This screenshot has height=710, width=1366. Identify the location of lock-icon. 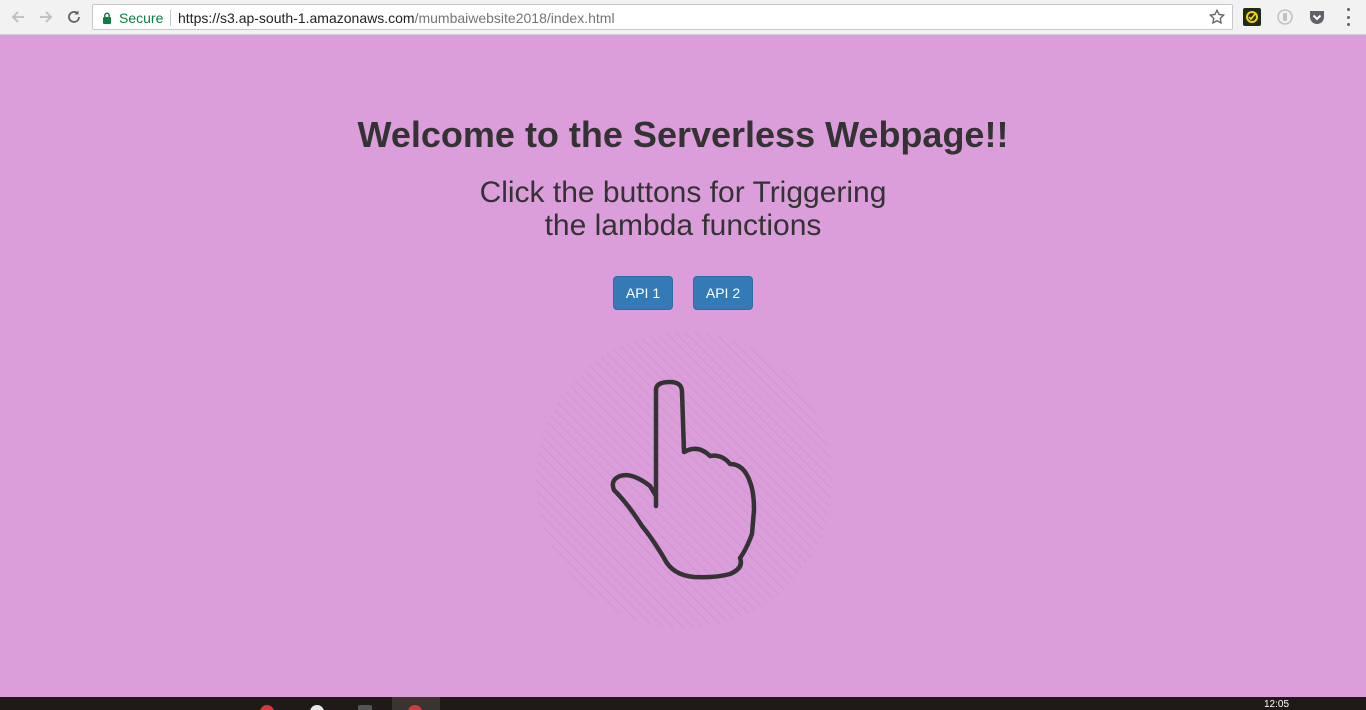
(107, 20).